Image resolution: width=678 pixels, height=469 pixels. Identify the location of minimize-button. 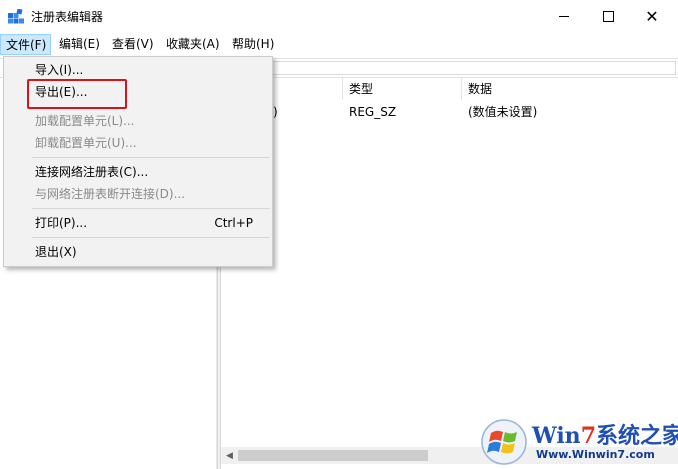
(564, 16).